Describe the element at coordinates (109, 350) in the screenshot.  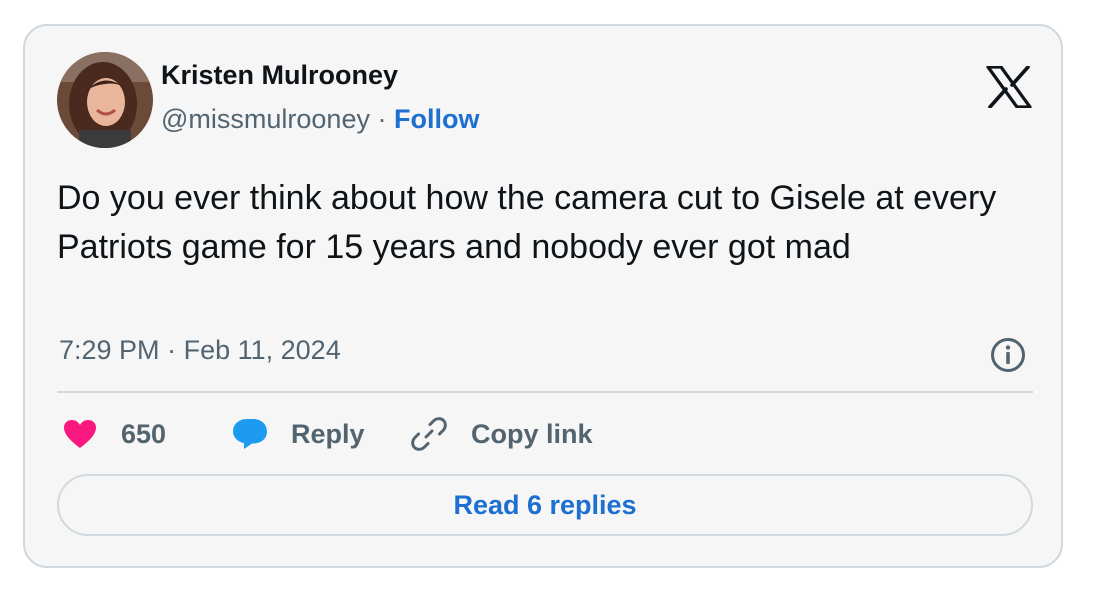
I see `tweet-time: 7:29 PM` at that location.